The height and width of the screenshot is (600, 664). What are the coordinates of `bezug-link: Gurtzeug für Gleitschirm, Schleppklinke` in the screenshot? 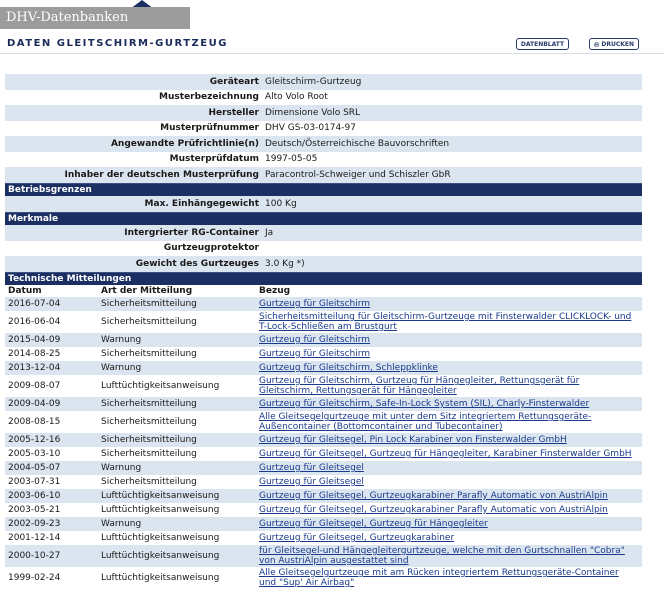 It's located at (447, 368).